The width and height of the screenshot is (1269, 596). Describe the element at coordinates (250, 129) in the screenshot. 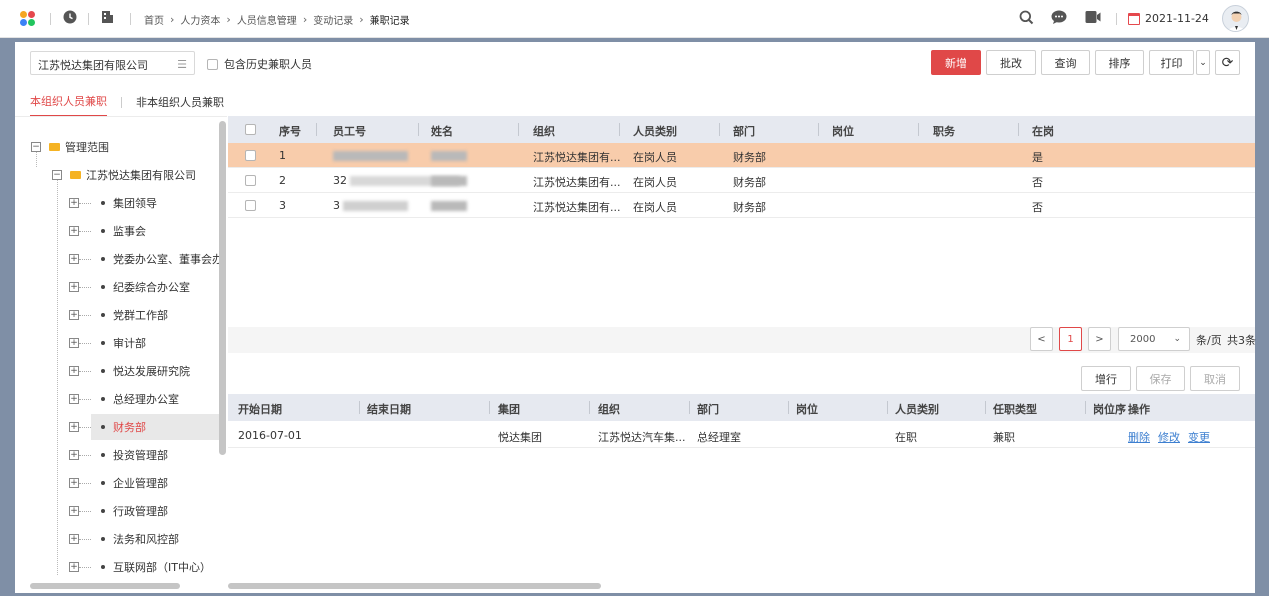

I see `select-all-checkbox` at that location.